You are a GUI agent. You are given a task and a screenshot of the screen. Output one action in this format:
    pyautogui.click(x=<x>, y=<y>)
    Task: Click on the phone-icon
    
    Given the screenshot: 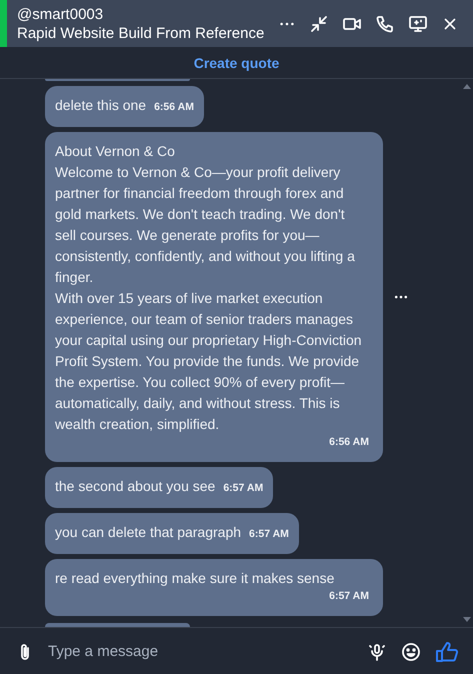 What is the action you would take?
    pyautogui.click(x=385, y=24)
    